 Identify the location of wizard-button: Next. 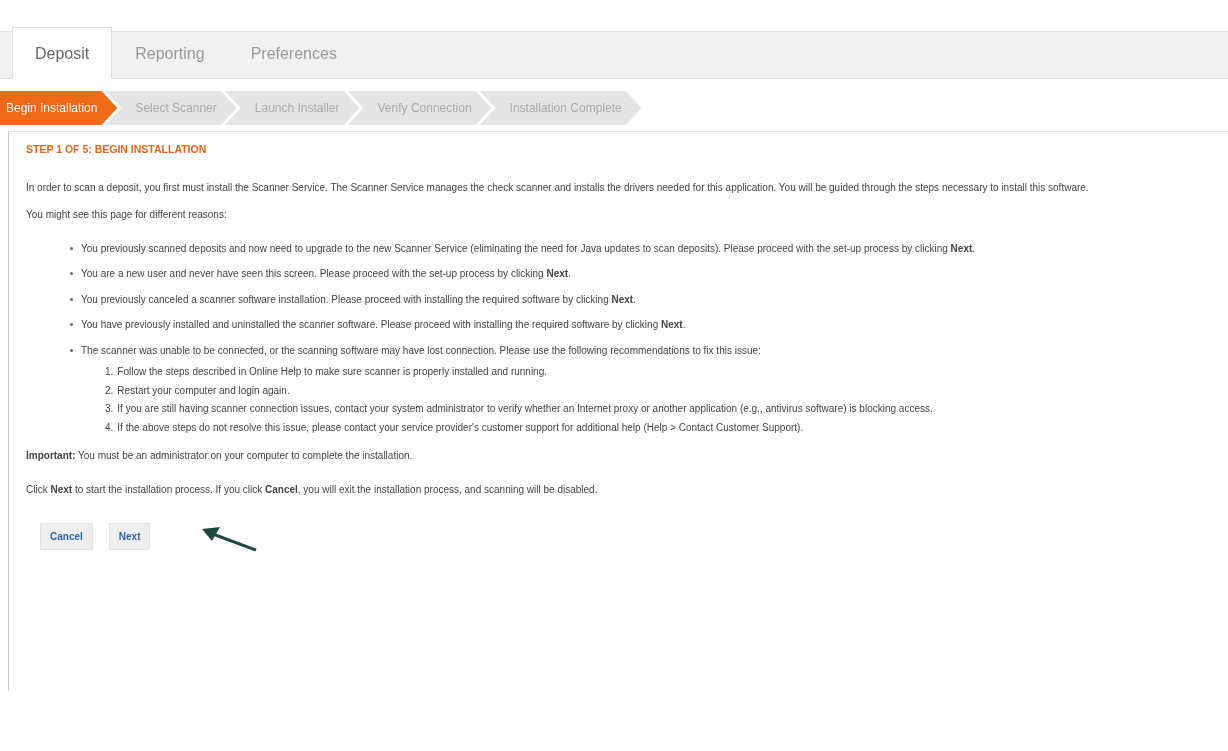
(129, 537).